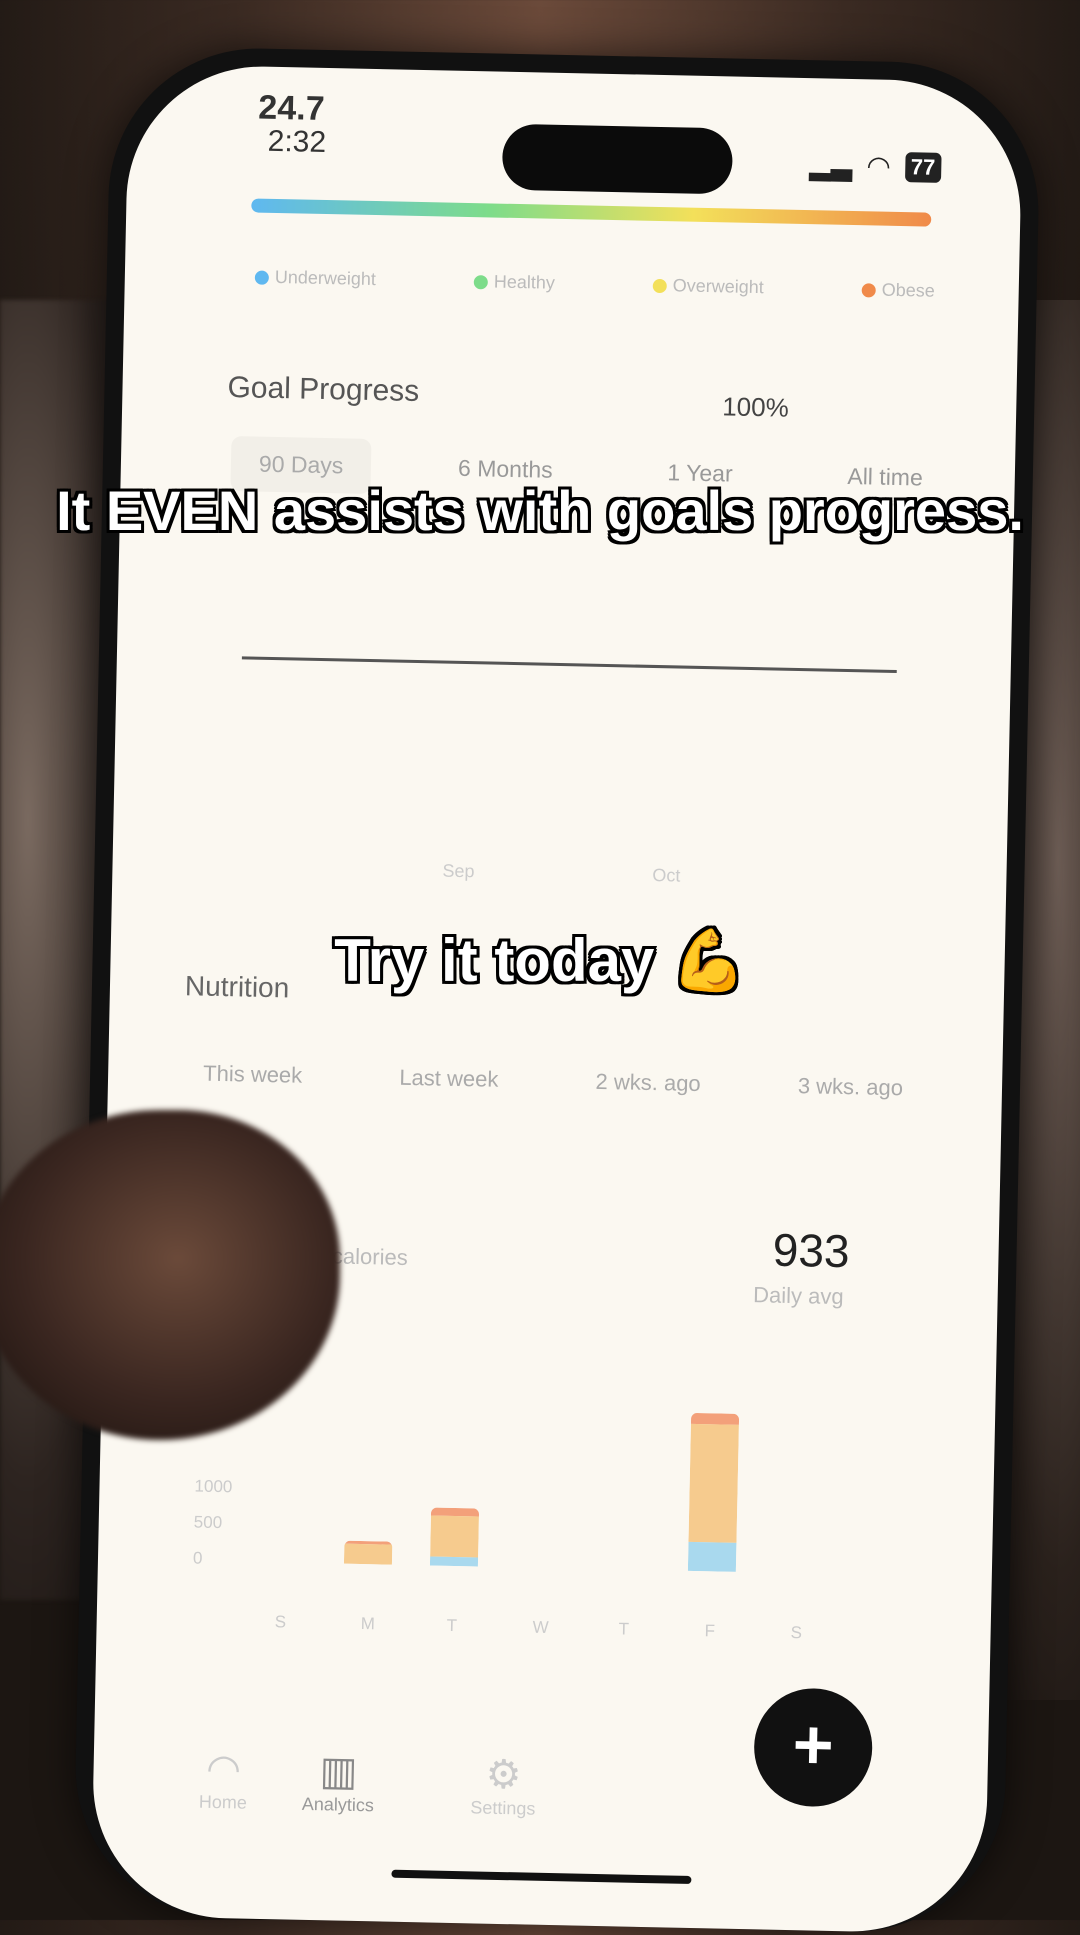 The image size is (1080, 1935). Describe the element at coordinates (315, 279) in the screenshot. I see `legend-underweight: Underweight` at that location.